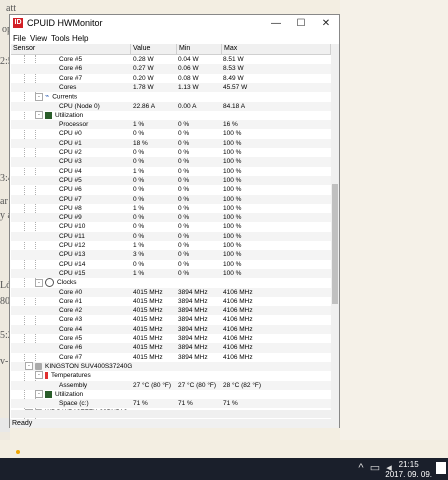 The height and width of the screenshot is (480, 448). I want to click on status-bar: Ready, so click(174, 423).